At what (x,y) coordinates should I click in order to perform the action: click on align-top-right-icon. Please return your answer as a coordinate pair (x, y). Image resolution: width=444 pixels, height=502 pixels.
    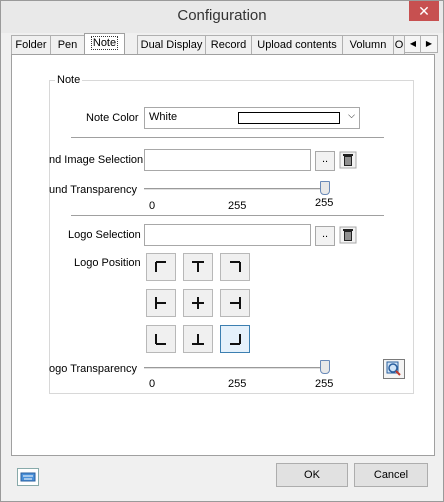
    Looking at the image, I should click on (235, 266).